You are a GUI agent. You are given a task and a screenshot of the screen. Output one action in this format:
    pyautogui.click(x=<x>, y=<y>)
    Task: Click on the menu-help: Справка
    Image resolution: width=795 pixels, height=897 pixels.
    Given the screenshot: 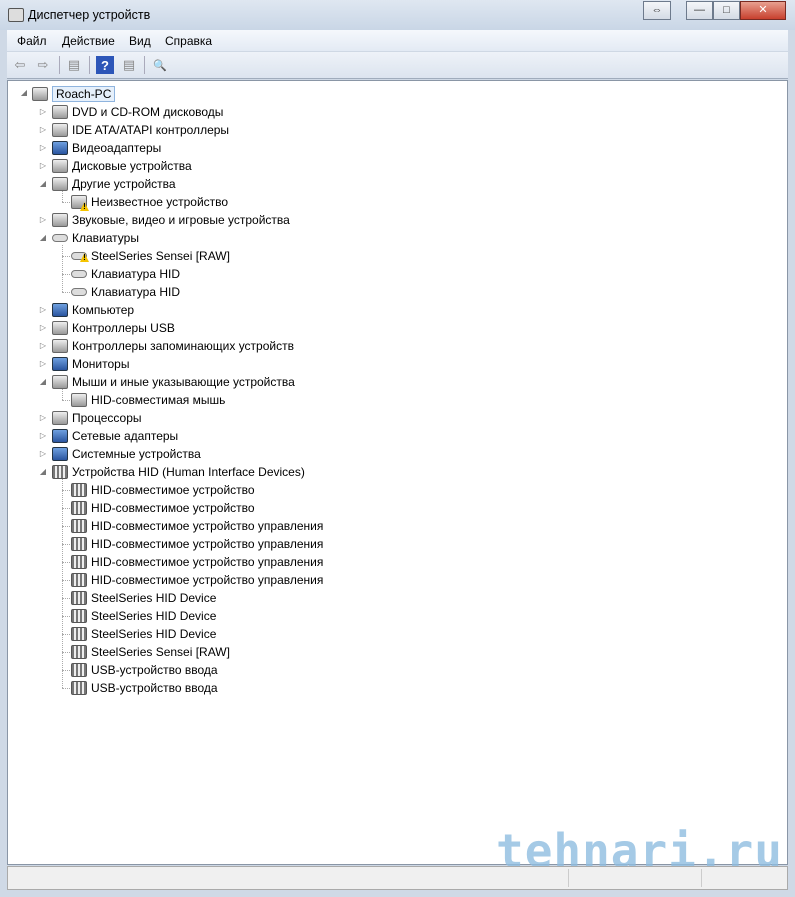 What is the action you would take?
    pyautogui.click(x=188, y=41)
    